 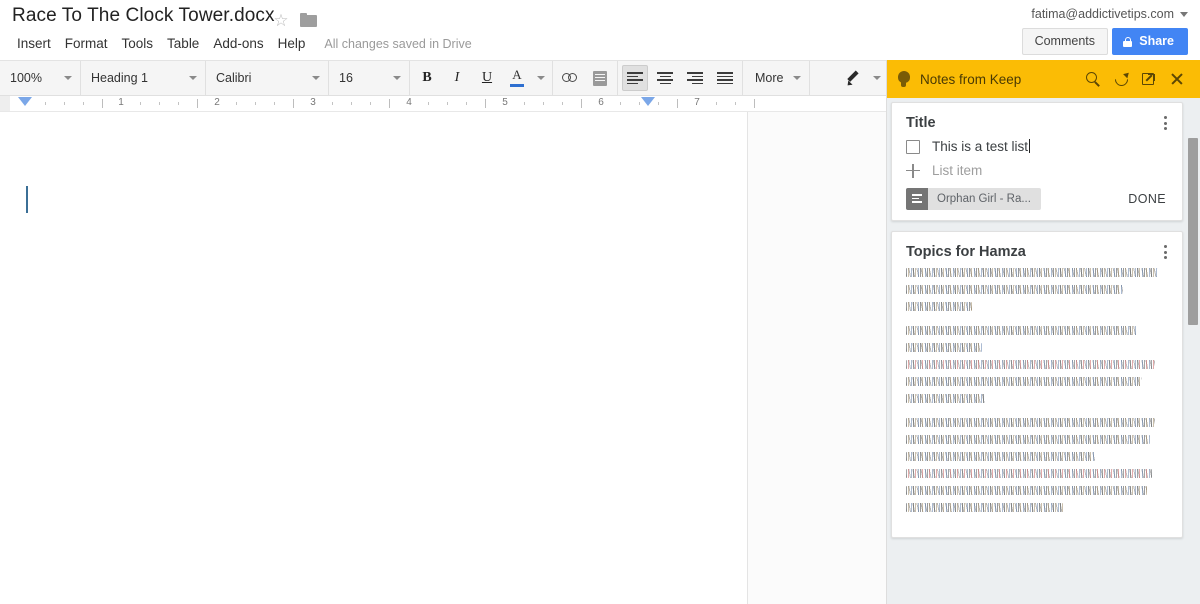 I want to click on folder-body, so click(x=308, y=21).